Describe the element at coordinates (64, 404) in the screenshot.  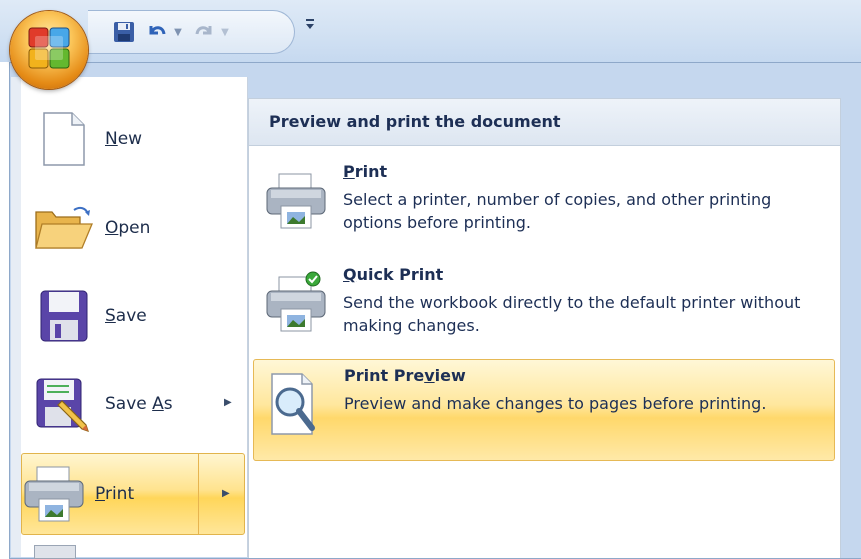
I see `save-as-icon` at that location.